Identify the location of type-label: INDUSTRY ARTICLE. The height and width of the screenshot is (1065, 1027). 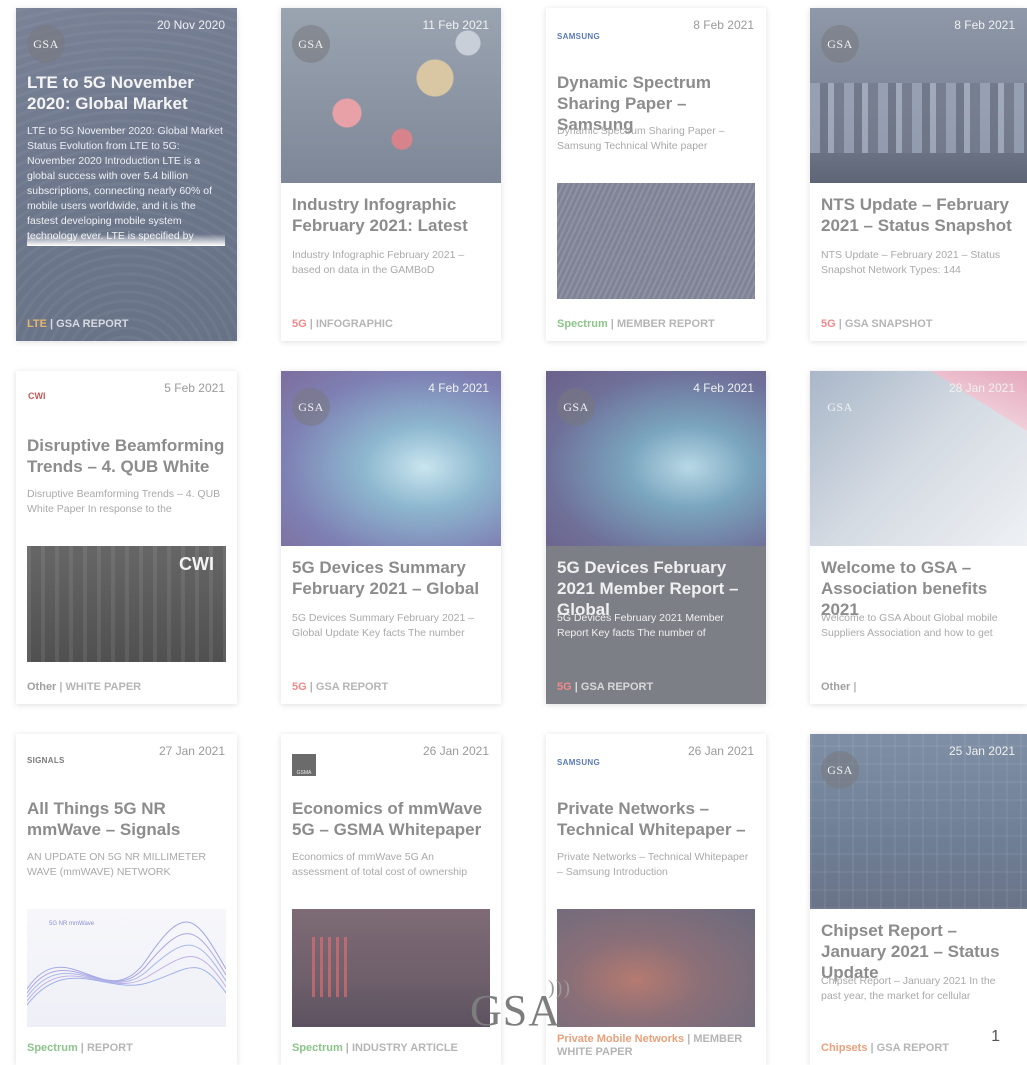
(404, 1048).